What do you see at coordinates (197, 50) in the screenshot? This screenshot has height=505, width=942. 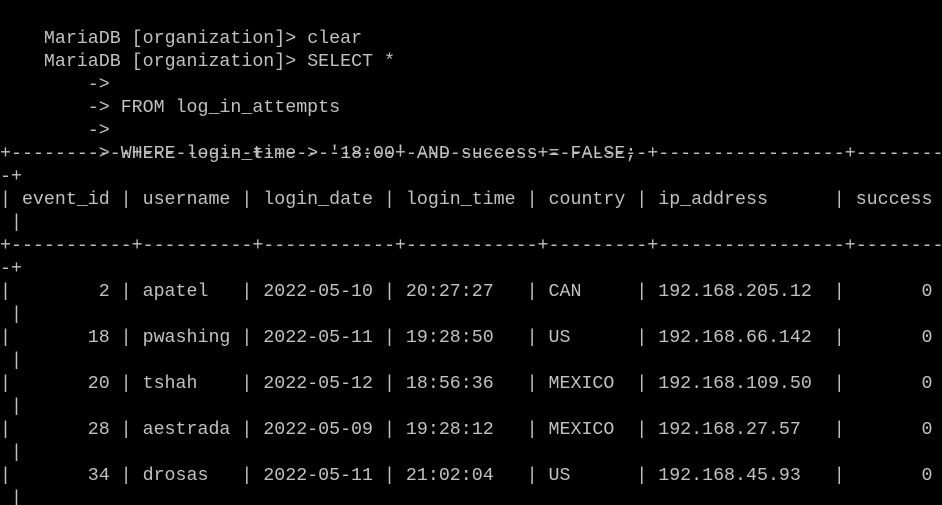 I see `terminal-line: MariaDB [organization]> SELECT *` at bounding box center [197, 50].